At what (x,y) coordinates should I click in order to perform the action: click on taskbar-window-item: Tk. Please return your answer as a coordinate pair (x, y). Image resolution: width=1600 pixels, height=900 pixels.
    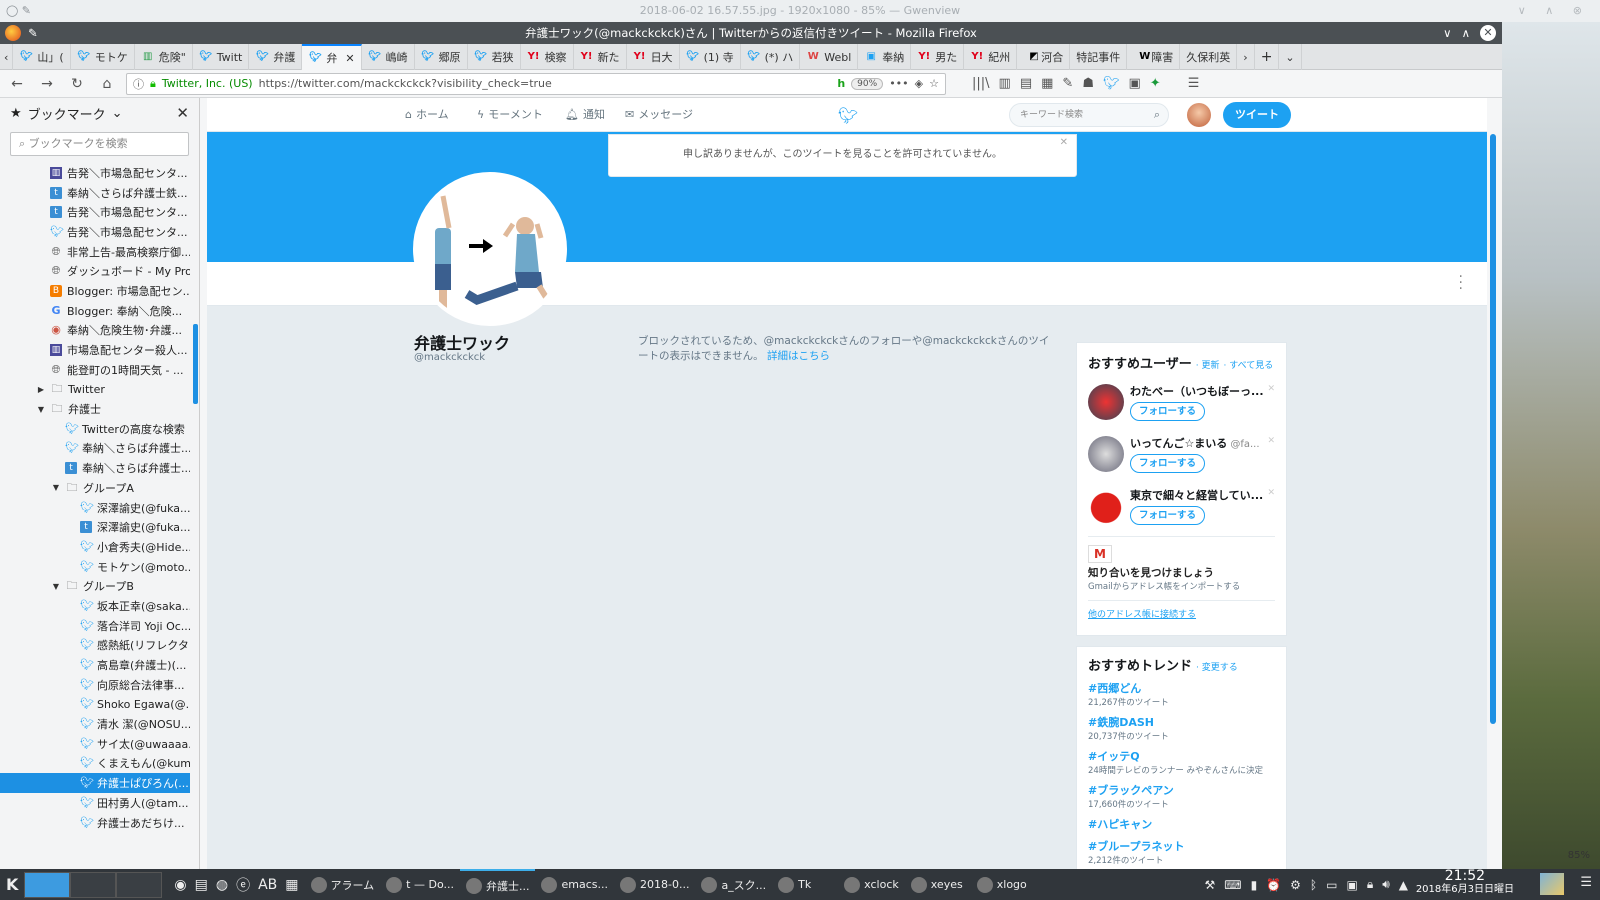
    Looking at the image, I should click on (805, 884).